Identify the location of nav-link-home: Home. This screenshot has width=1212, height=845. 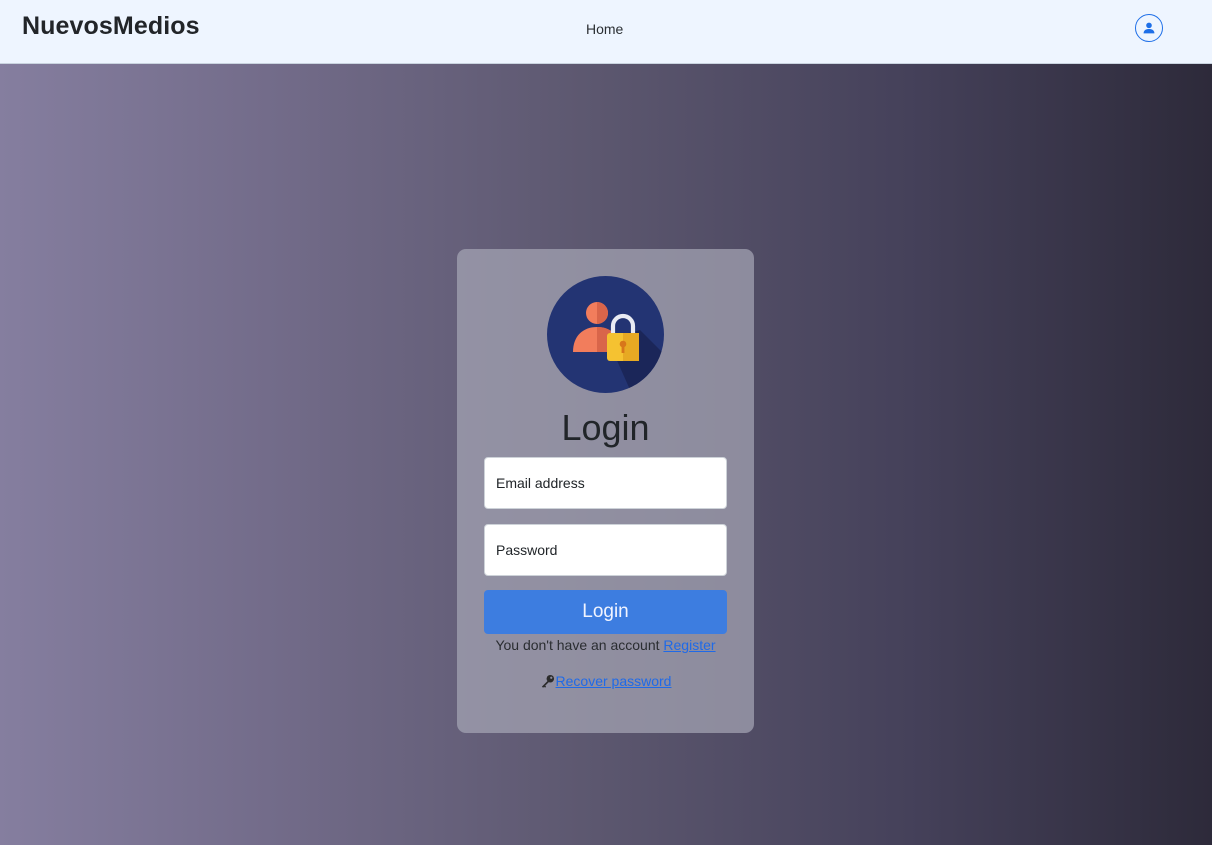
(604, 29).